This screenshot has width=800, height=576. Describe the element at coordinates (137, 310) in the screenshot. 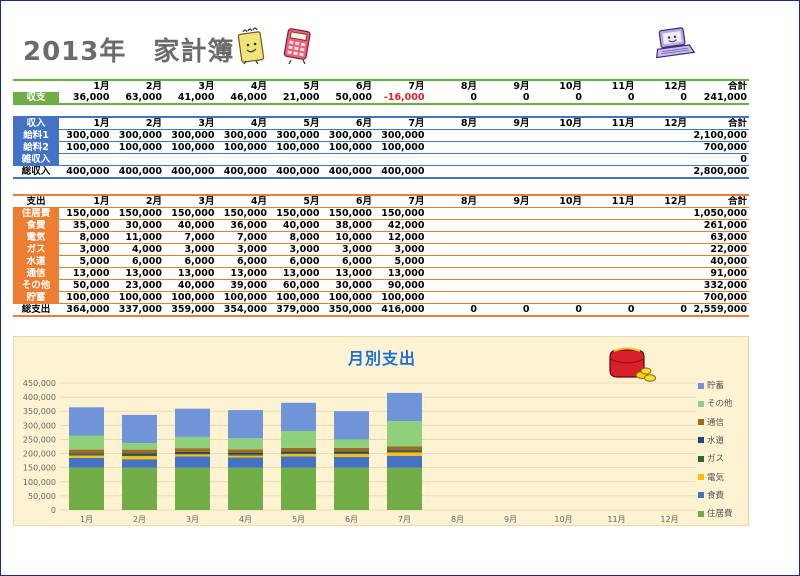

I see `expense-sum-cell: 337,000` at that location.